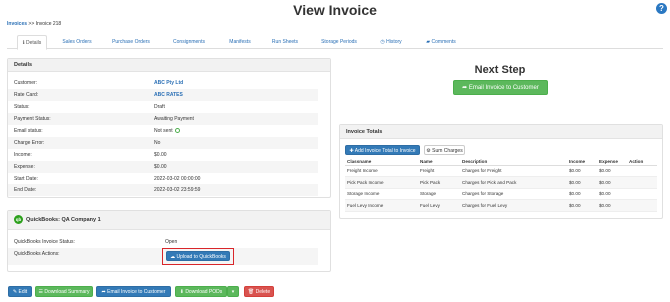  What do you see at coordinates (63, 220) in the screenshot?
I see `quickbooks-title: QuickBooks: QA Company 1` at bounding box center [63, 220].